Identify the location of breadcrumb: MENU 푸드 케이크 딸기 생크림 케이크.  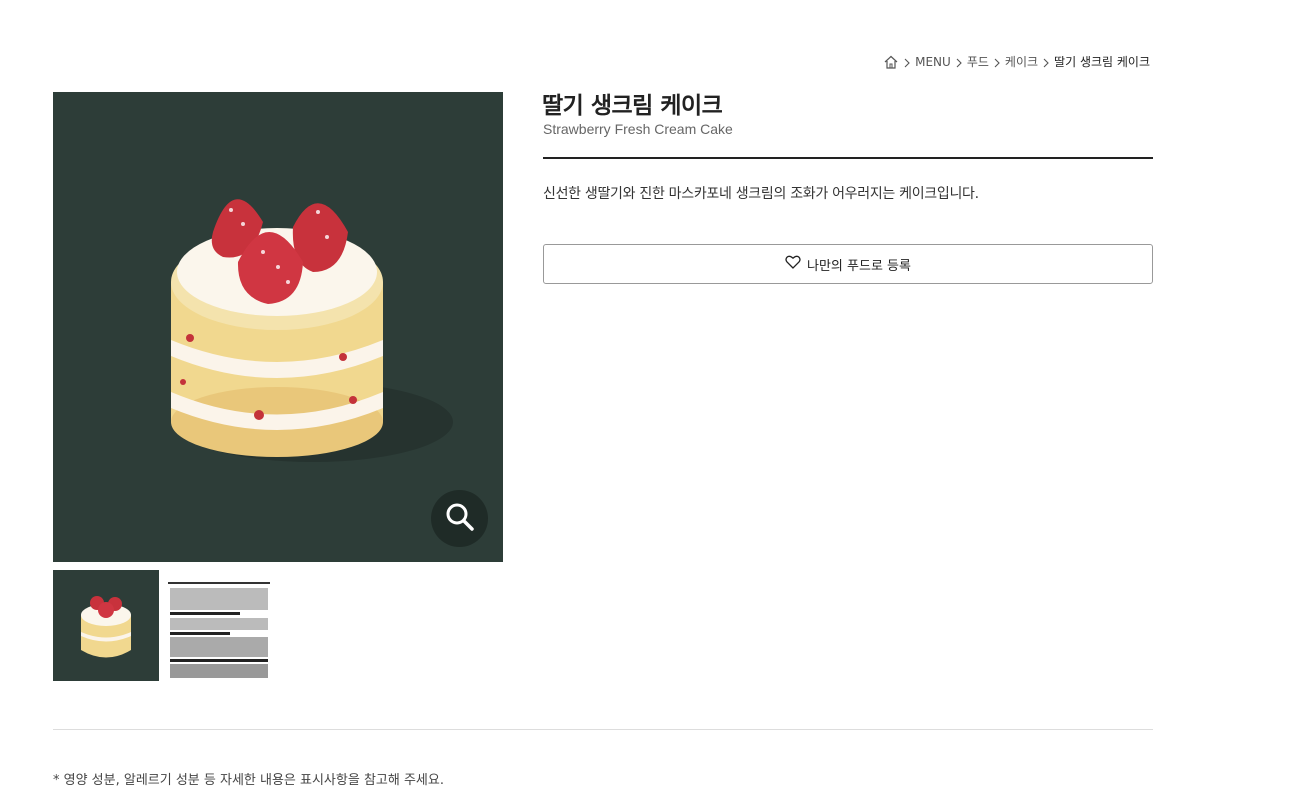
(1016, 61).